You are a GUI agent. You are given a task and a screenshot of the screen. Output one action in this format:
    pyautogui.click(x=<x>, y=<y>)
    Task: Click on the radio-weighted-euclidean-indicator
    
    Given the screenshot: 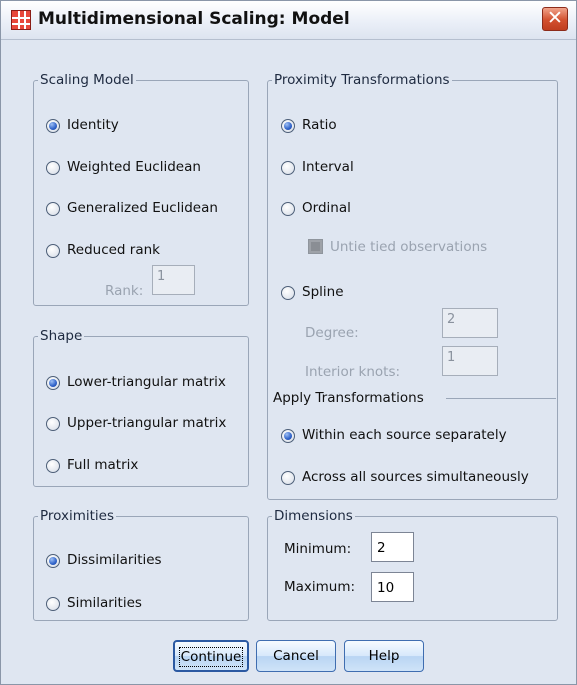 What is the action you would take?
    pyautogui.click(x=53, y=168)
    